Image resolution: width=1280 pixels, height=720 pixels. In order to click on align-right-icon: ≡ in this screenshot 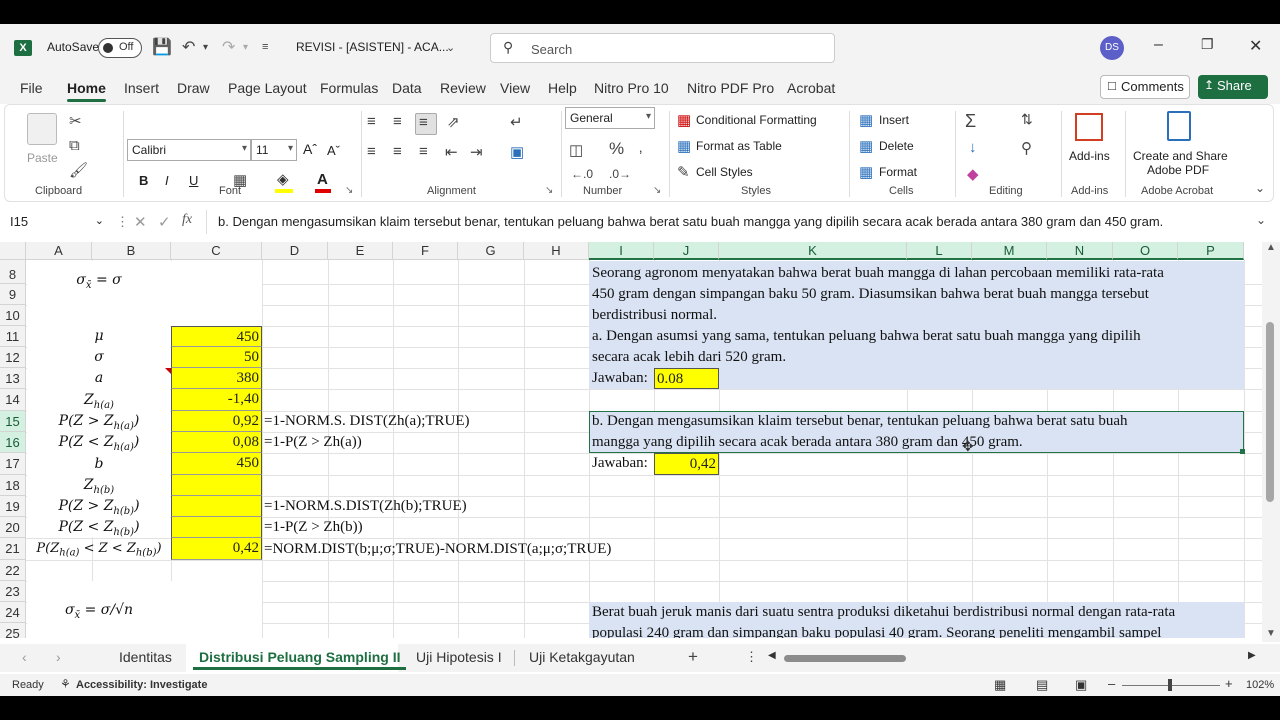, I will do `click(423, 151)`.